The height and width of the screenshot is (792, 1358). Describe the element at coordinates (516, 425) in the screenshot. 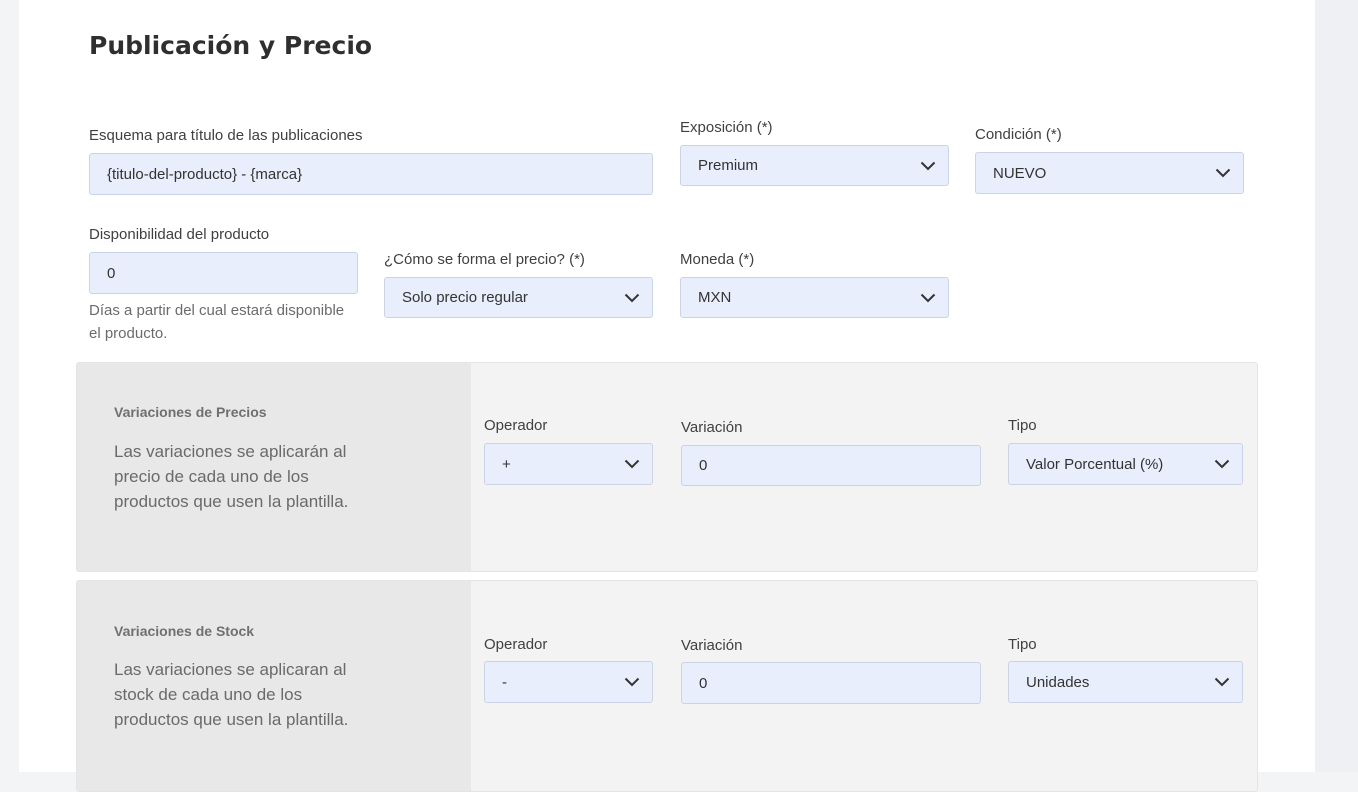

I see `price-operator-label: Operador` at that location.